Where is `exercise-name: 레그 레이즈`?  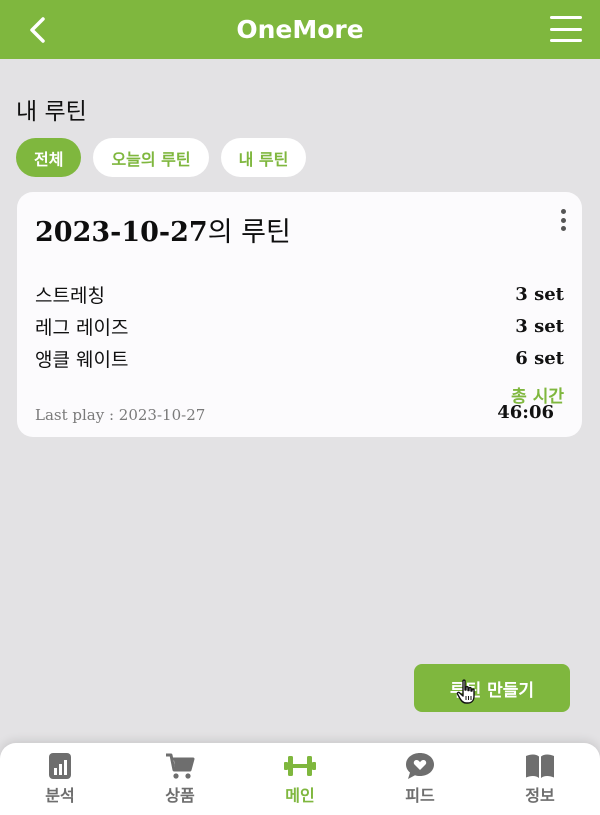 exercise-name: 레그 레이즈 is located at coordinates (82, 327).